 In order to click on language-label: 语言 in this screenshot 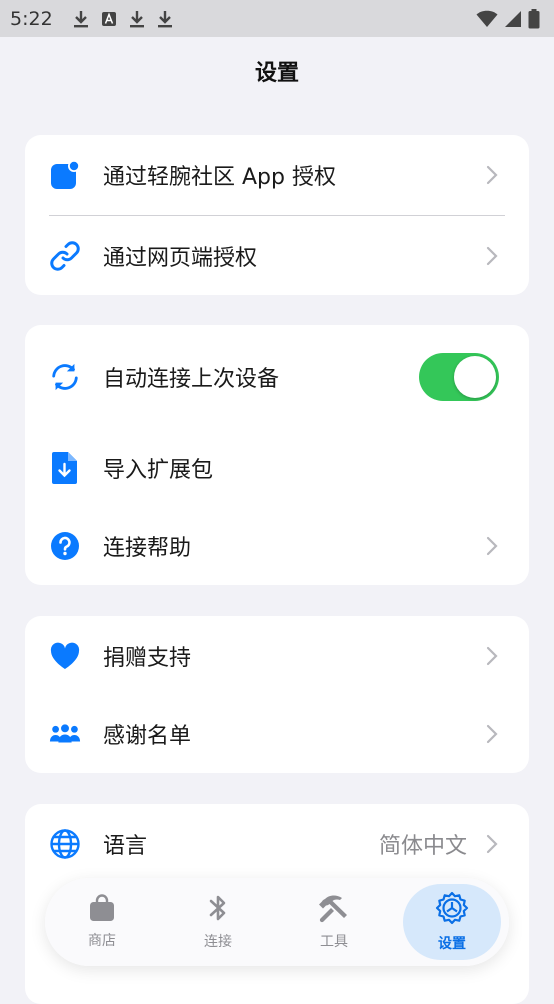, I will do `click(125, 846)`.